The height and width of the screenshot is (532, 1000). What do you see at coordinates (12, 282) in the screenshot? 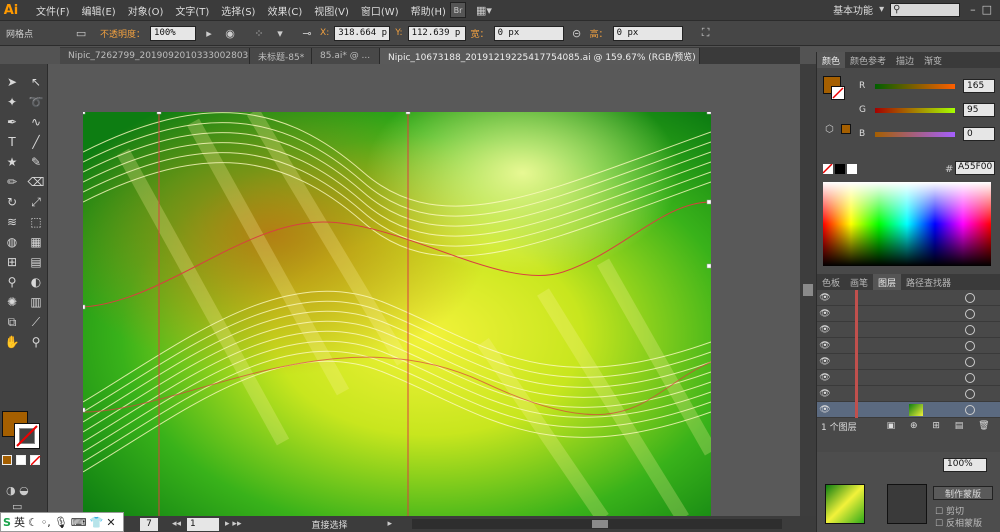
I see `eyedropper-icon: ⚲` at bounding box center [12, 282].